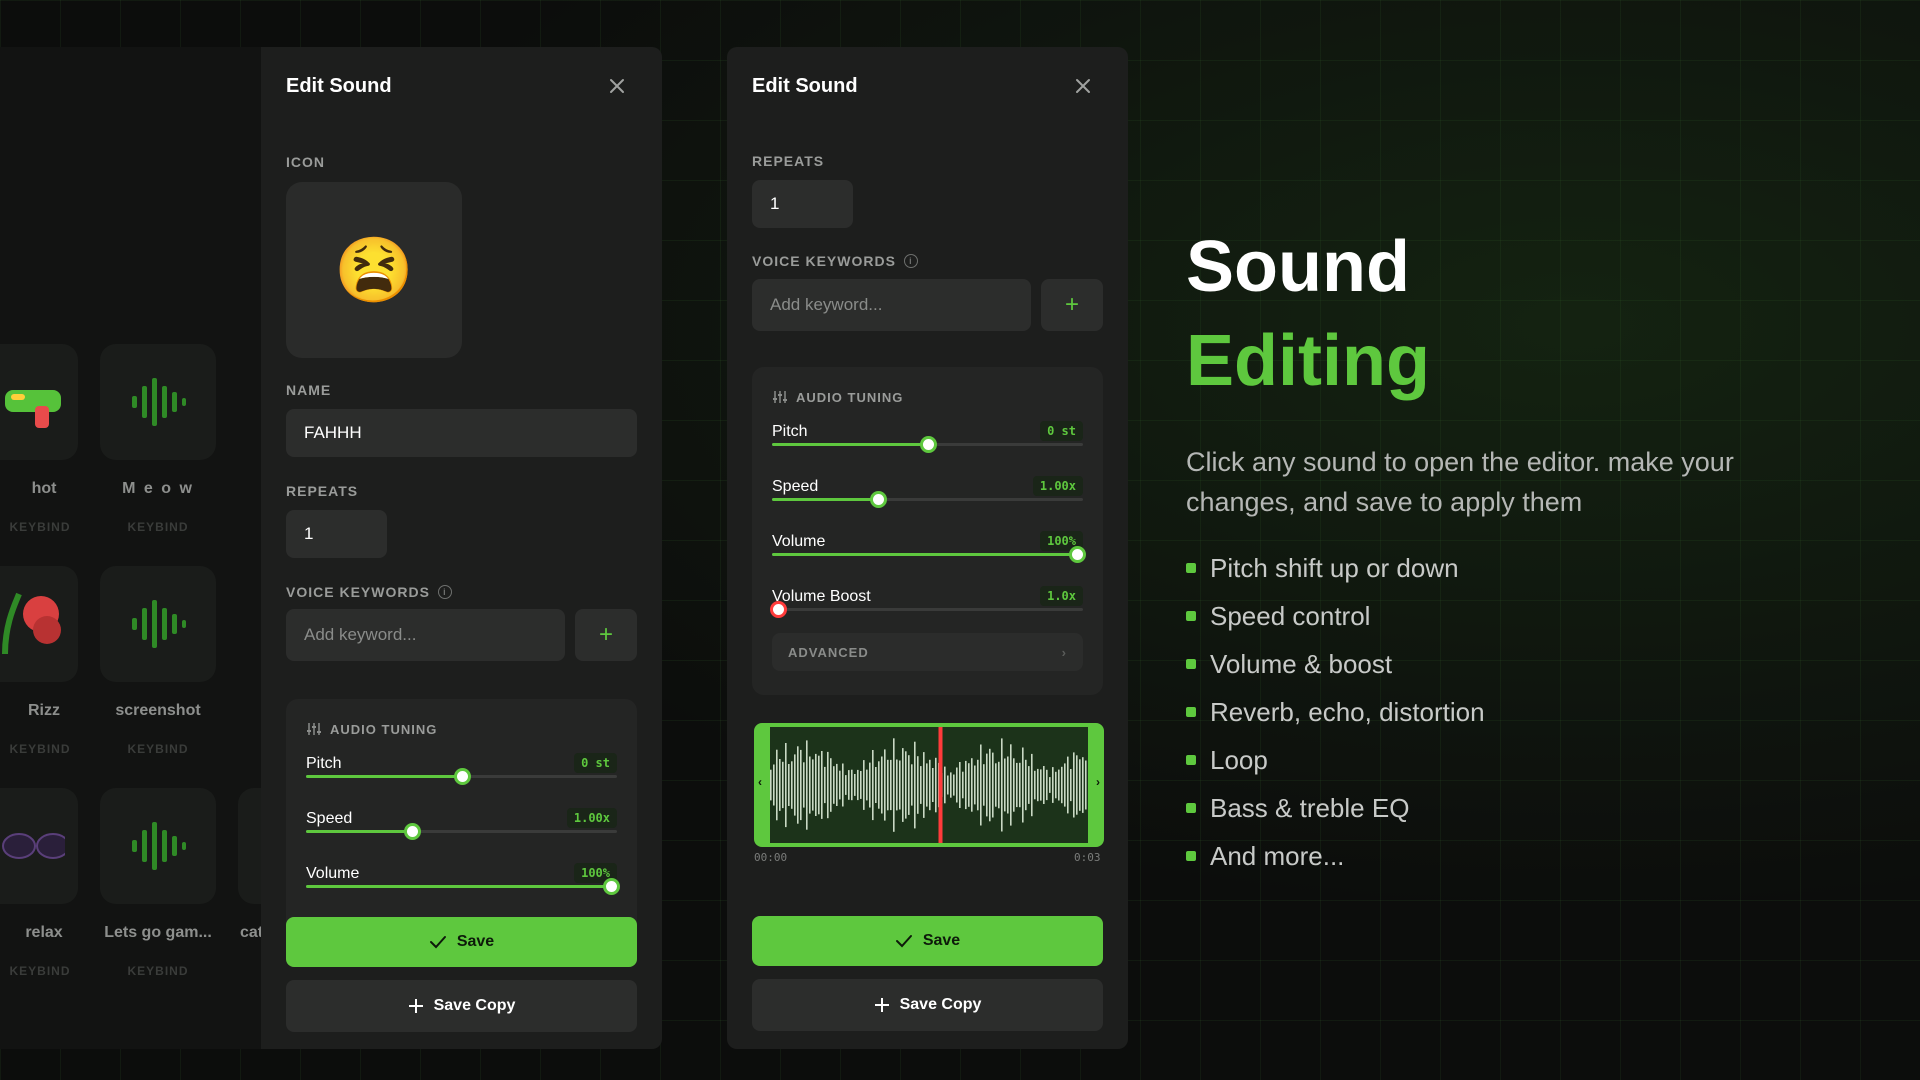 Image resolution: width=1920 pixels, height=1080 pixels. I want to click on check-icon, so click(903, 941).